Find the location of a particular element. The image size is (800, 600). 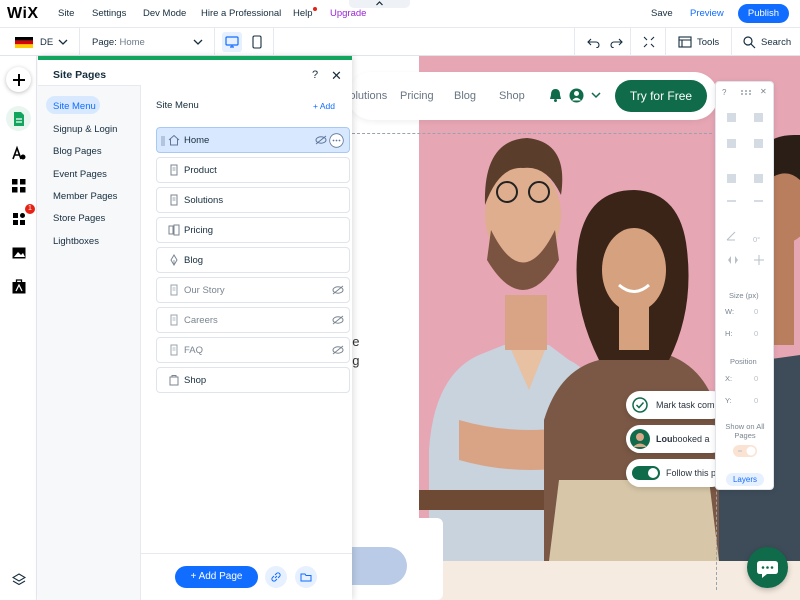

task-chip-label: Mark task com is located at coordinates (685, 405).